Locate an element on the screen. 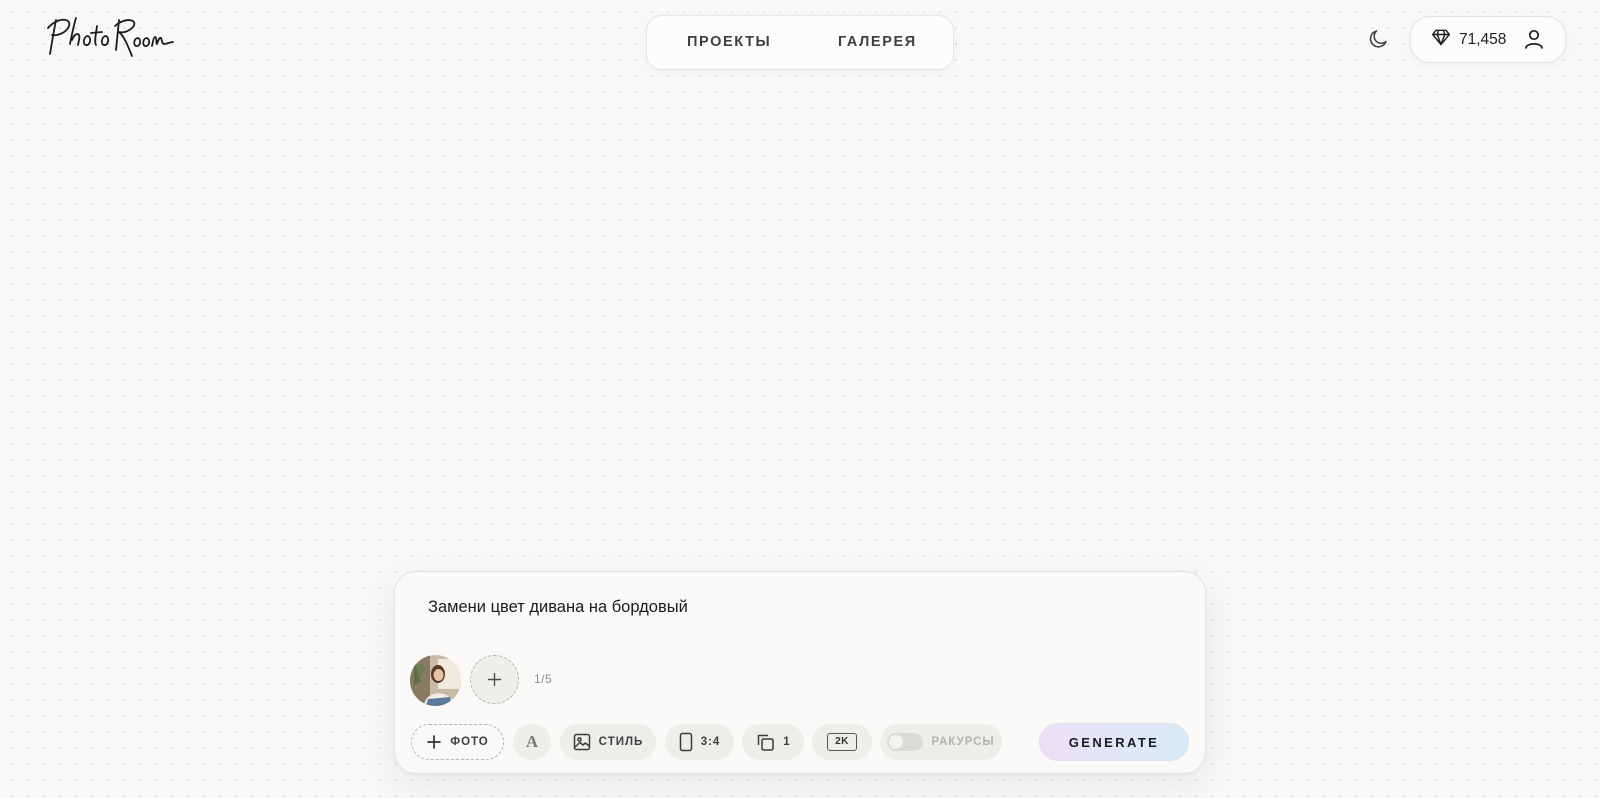 Image resolution: width=1600 pixels, height=798 pixels. reference-image-thumbnail is located at coordinates (435, 680).